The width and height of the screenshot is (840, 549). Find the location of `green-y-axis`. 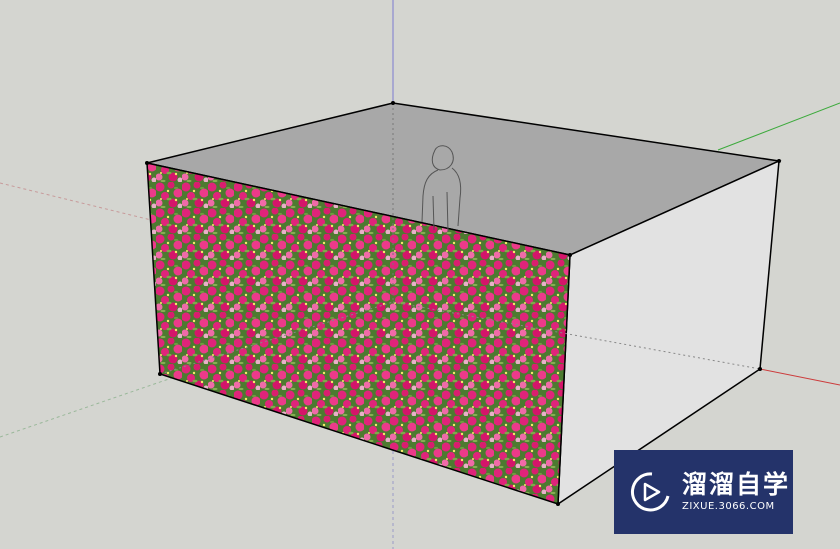

green-y-axis is located at coordinates (778, 126).